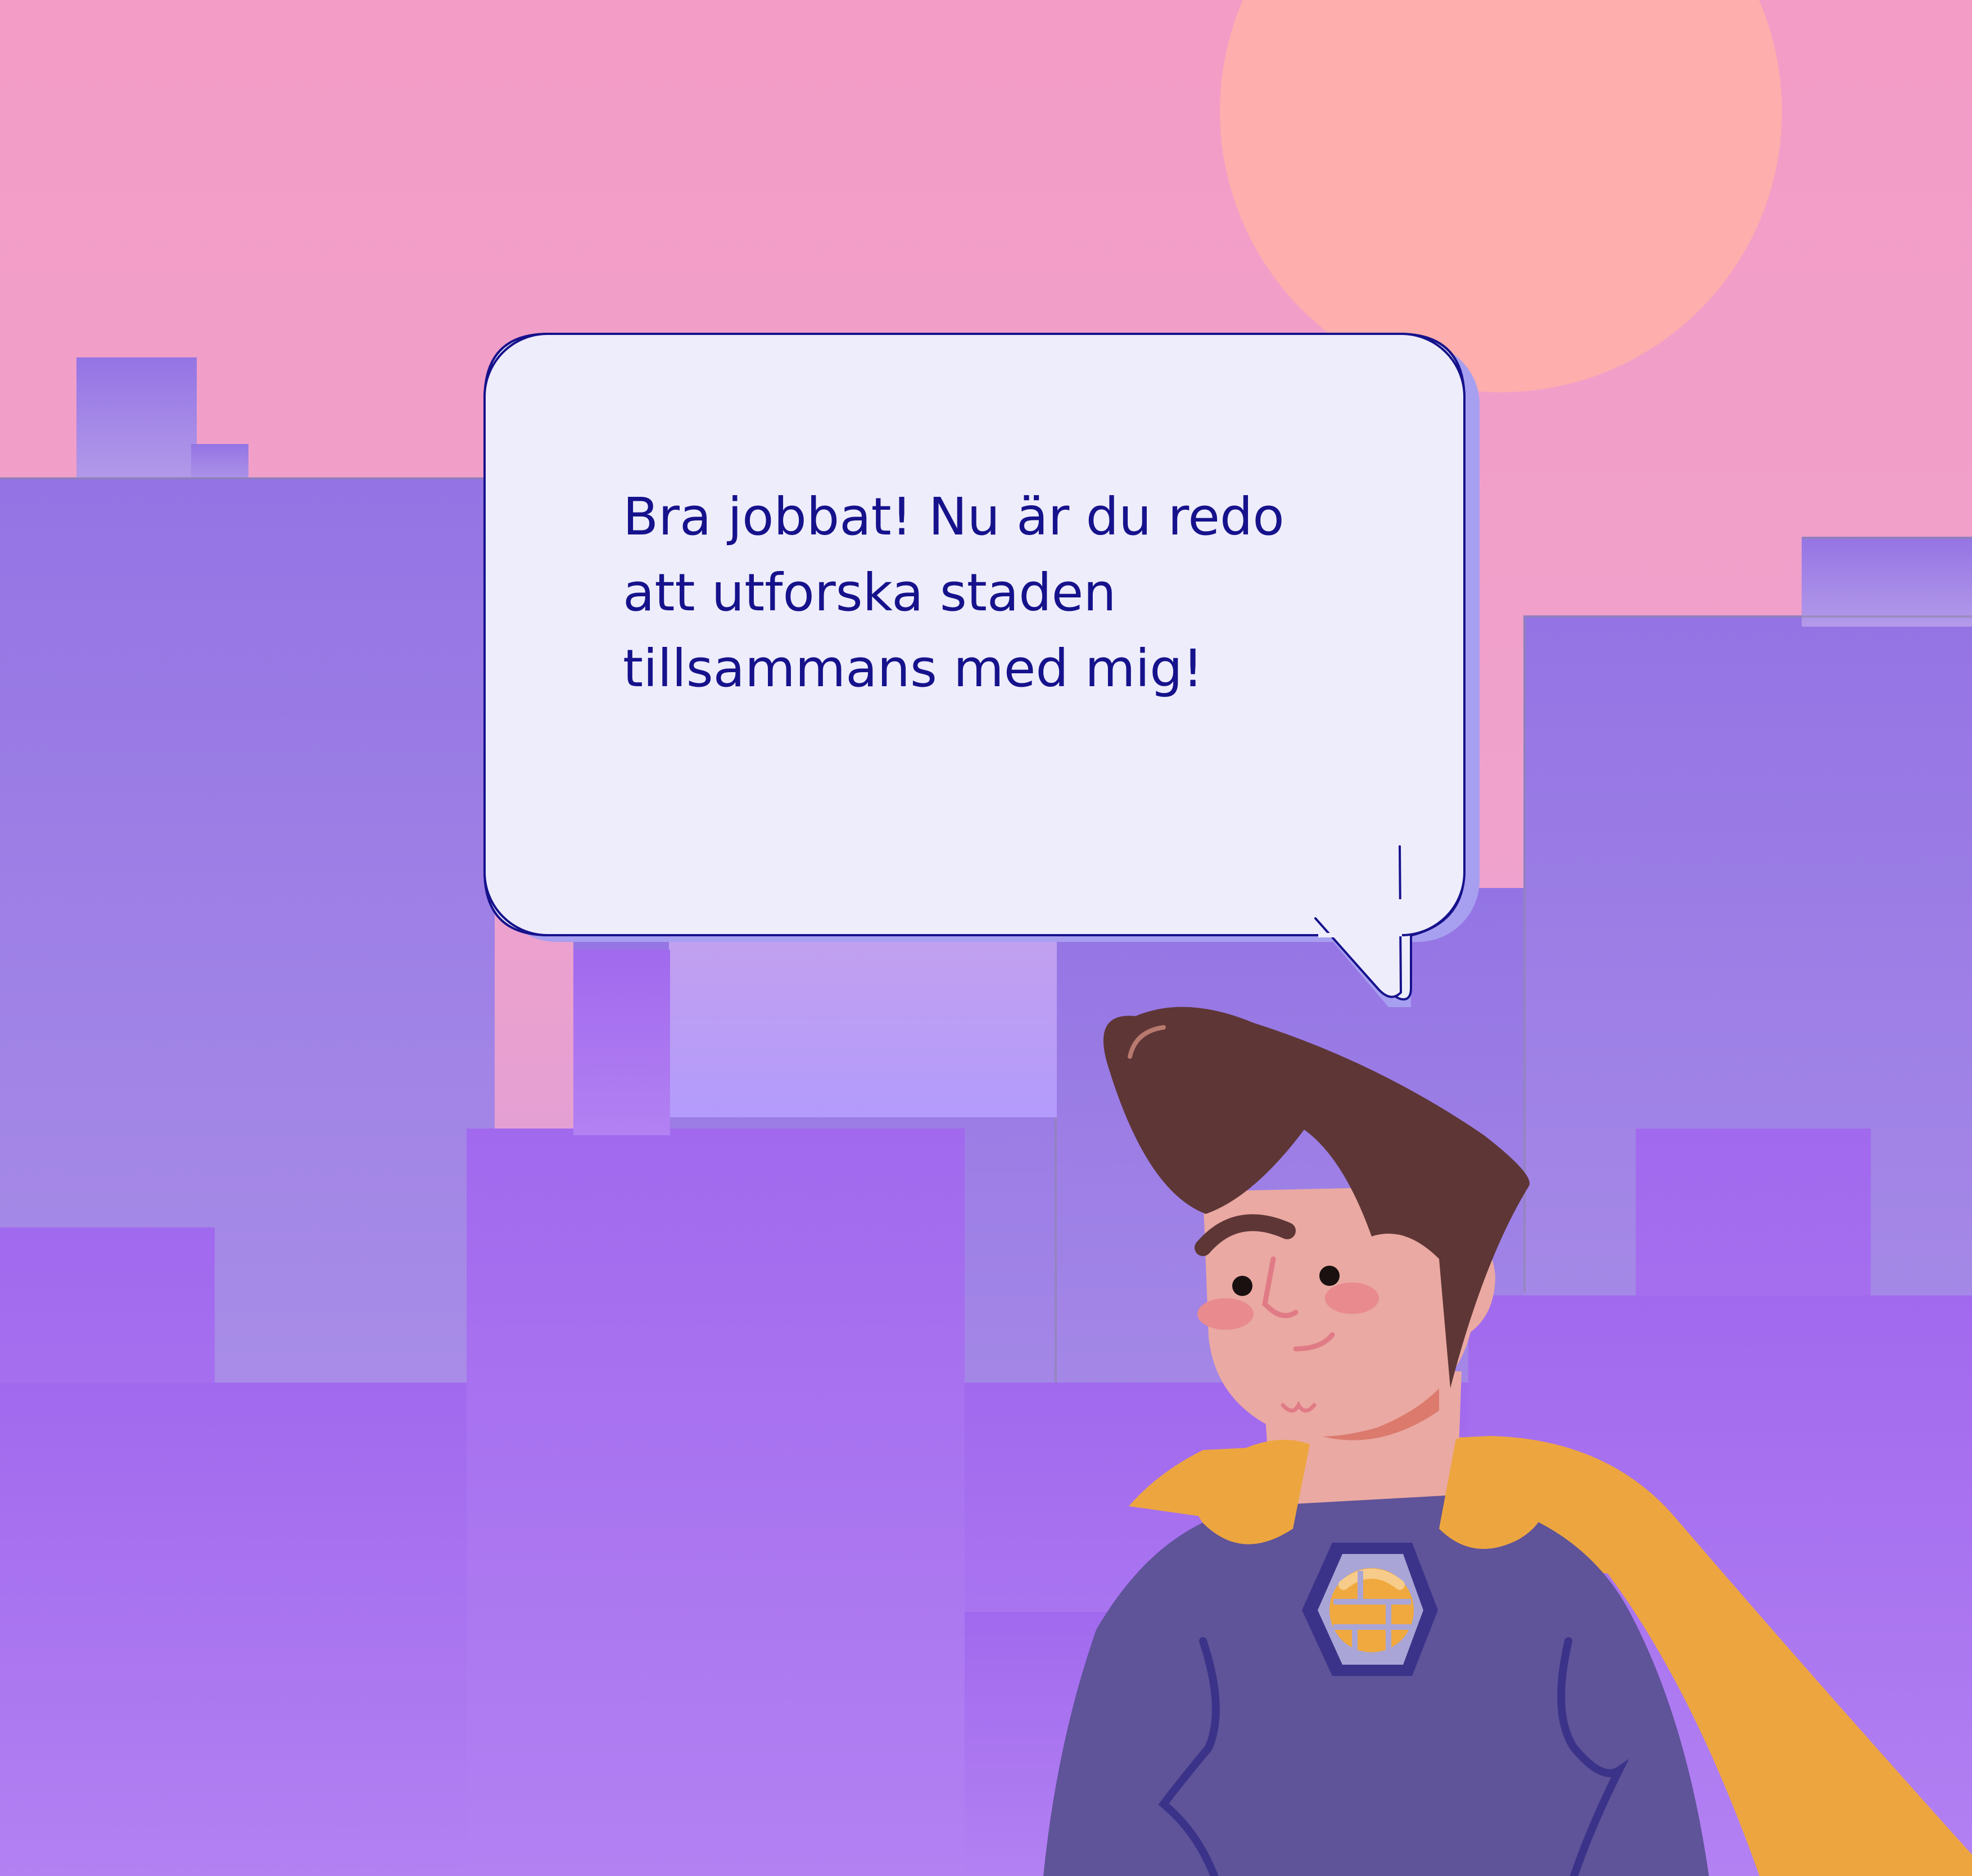  Describe the element at coordinates (953, 517) in the screenshot. I see `speech-bubble-line: Bra jobbat! Nu är du redo` at that location.